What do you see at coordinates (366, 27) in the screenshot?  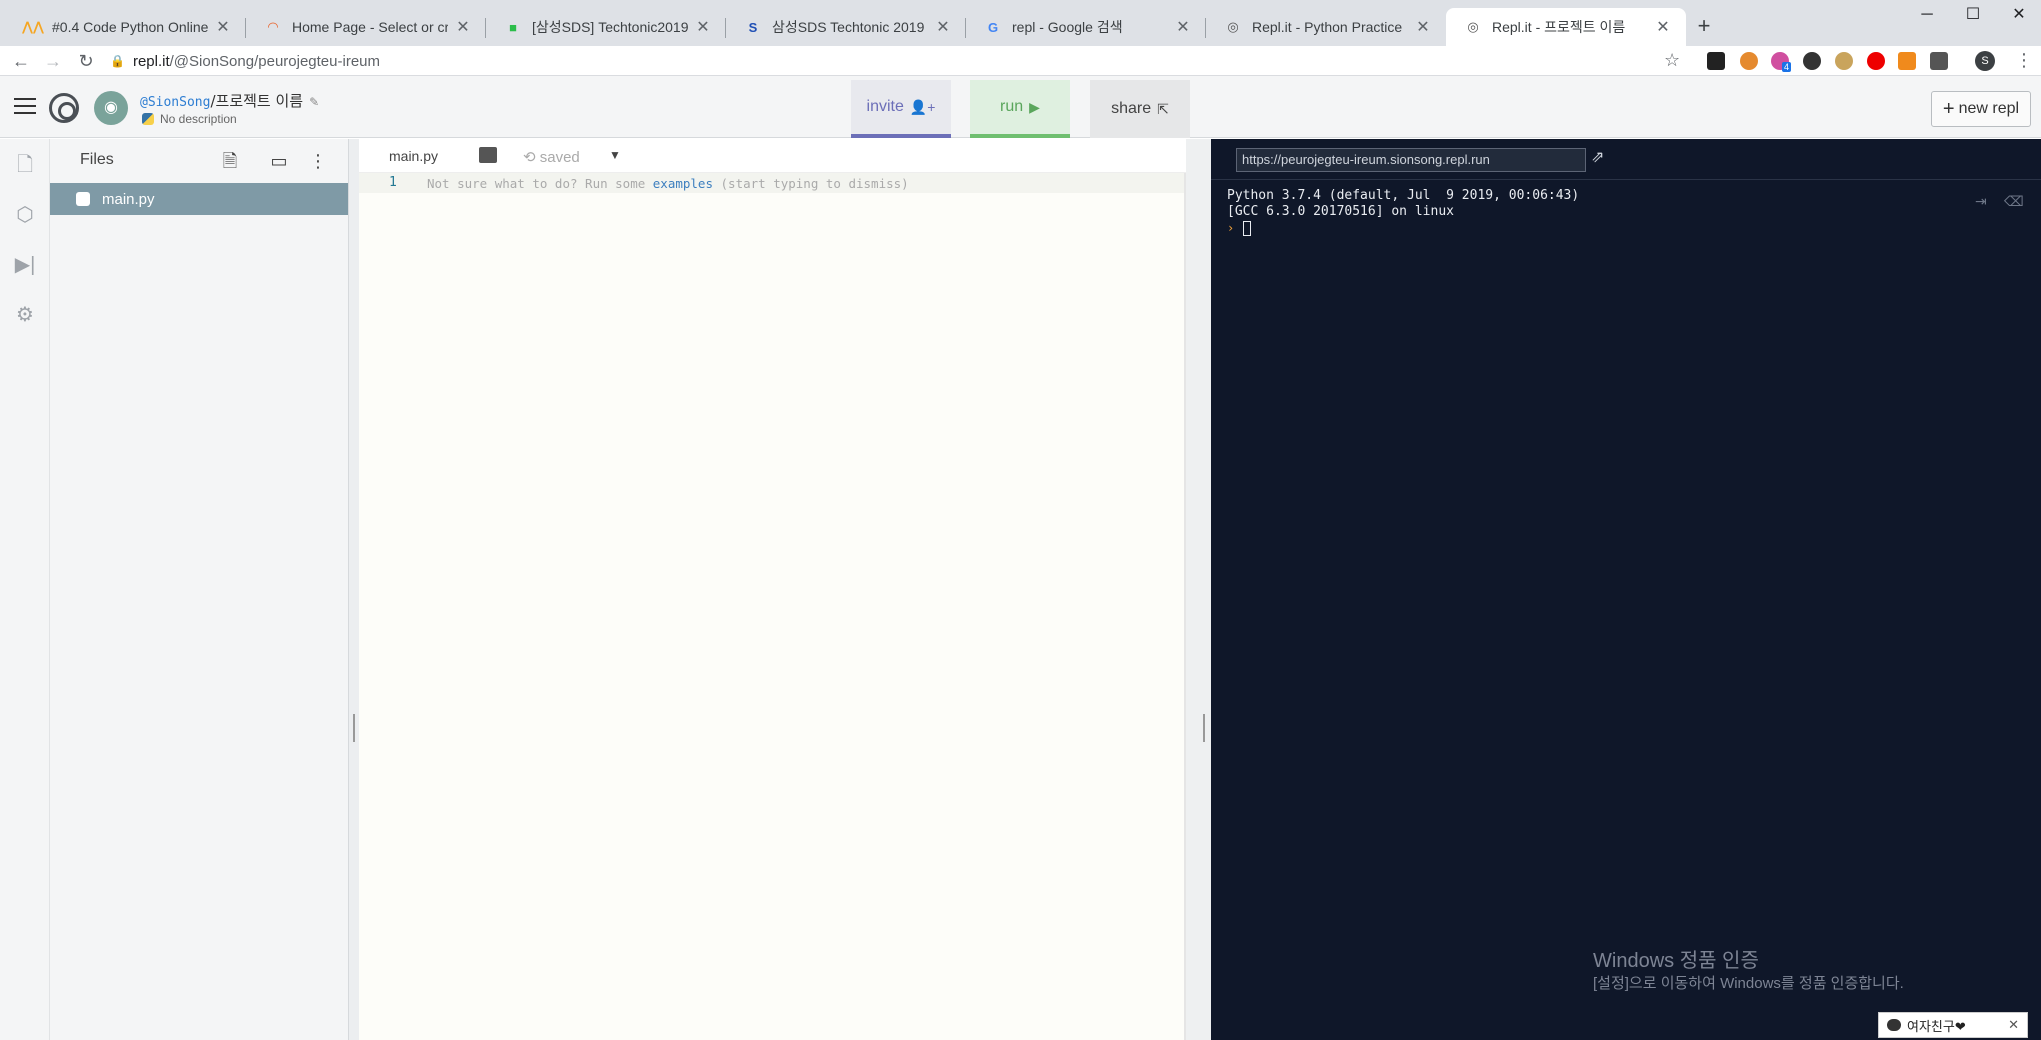 I see `browser-tab: ◠ Home Page - Select or create a ✕` at bounding box center [366, 27].